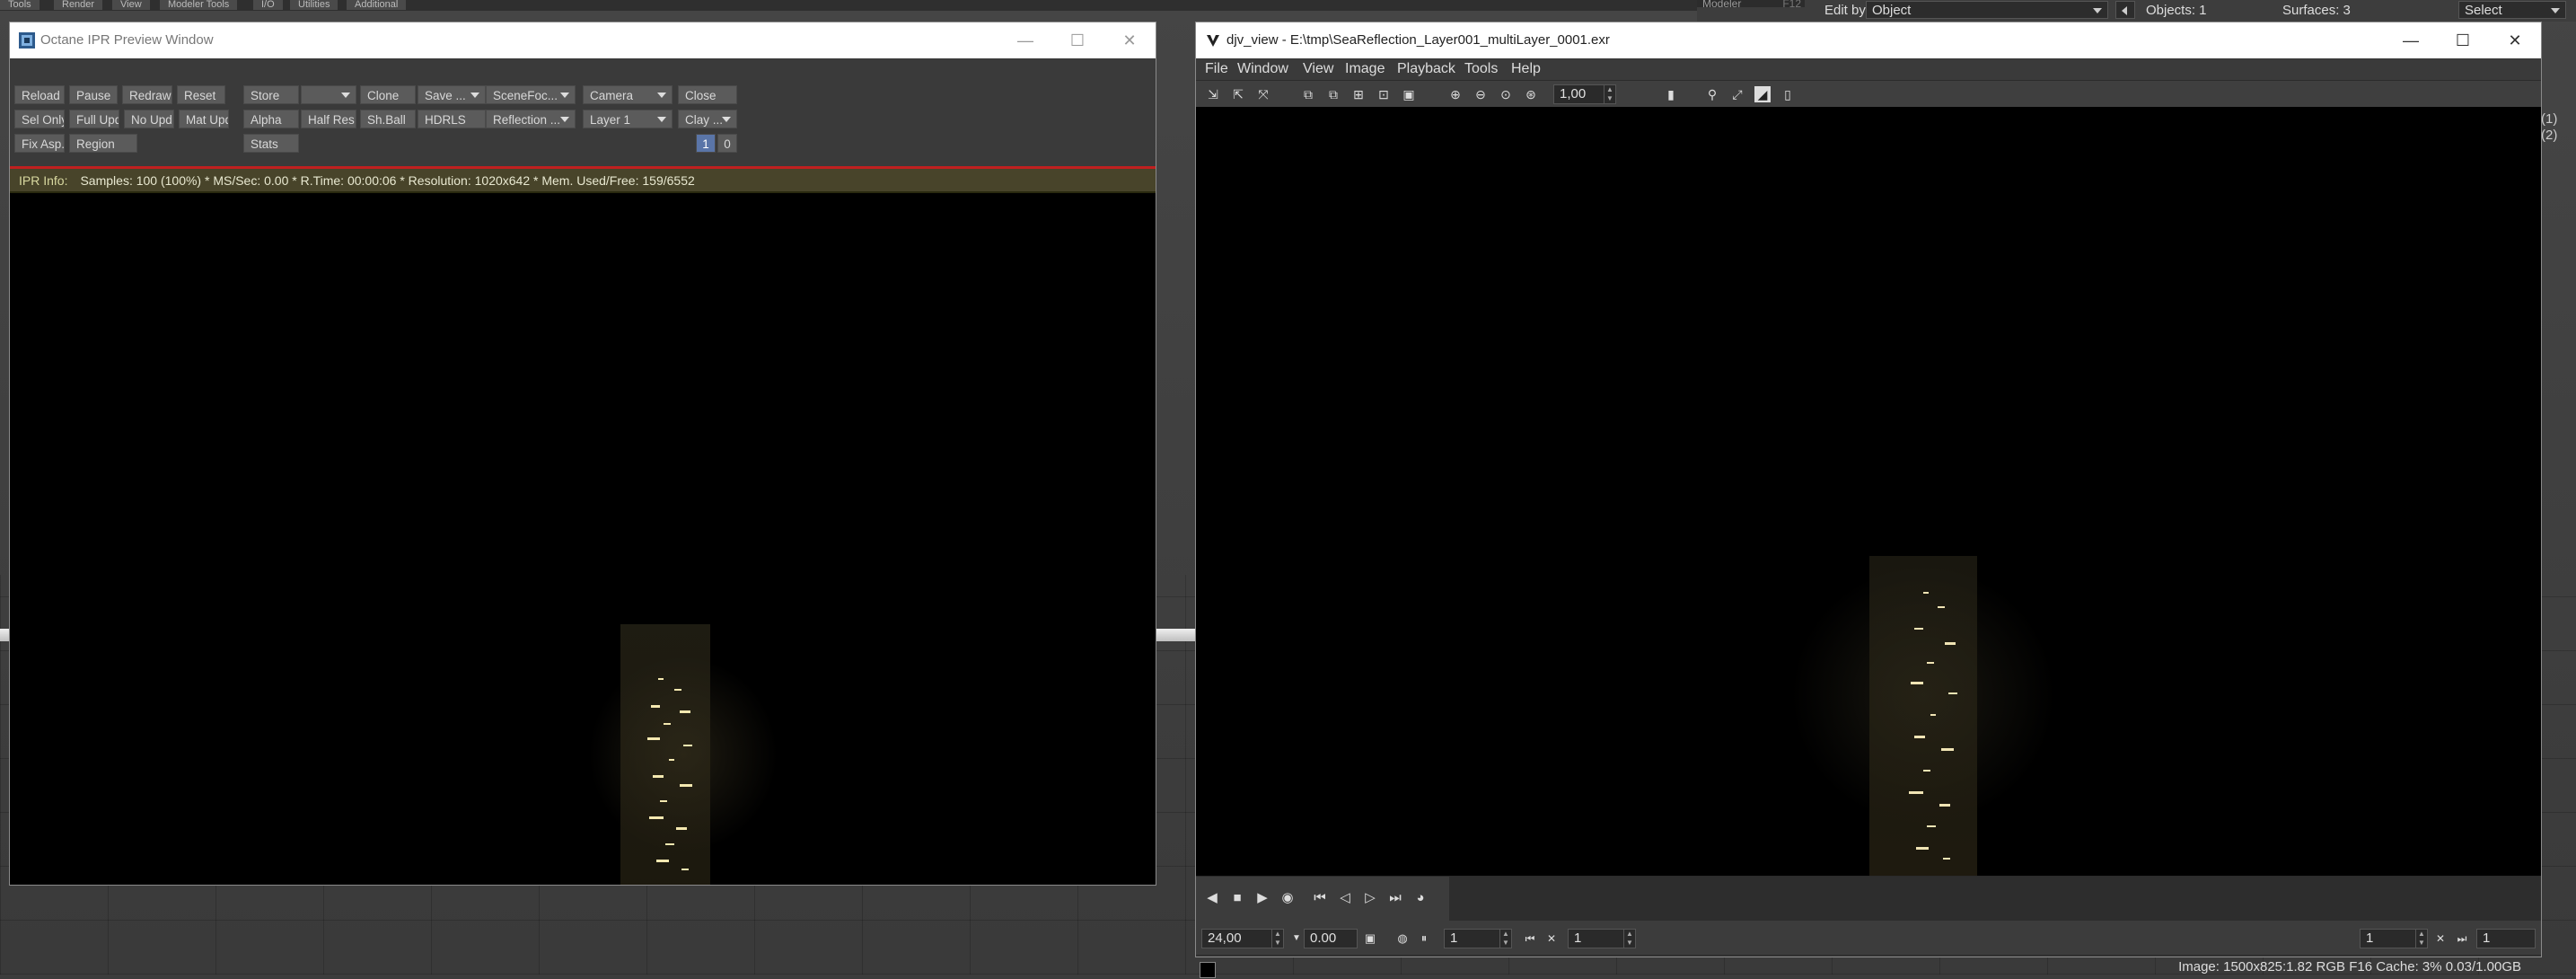 This screenshot has height=979, width=2576. What do you see at coordinates (1395, 898) in the screenshot?
I see `end-frame-icon: ⏭` at bounding box center [1395, 898].